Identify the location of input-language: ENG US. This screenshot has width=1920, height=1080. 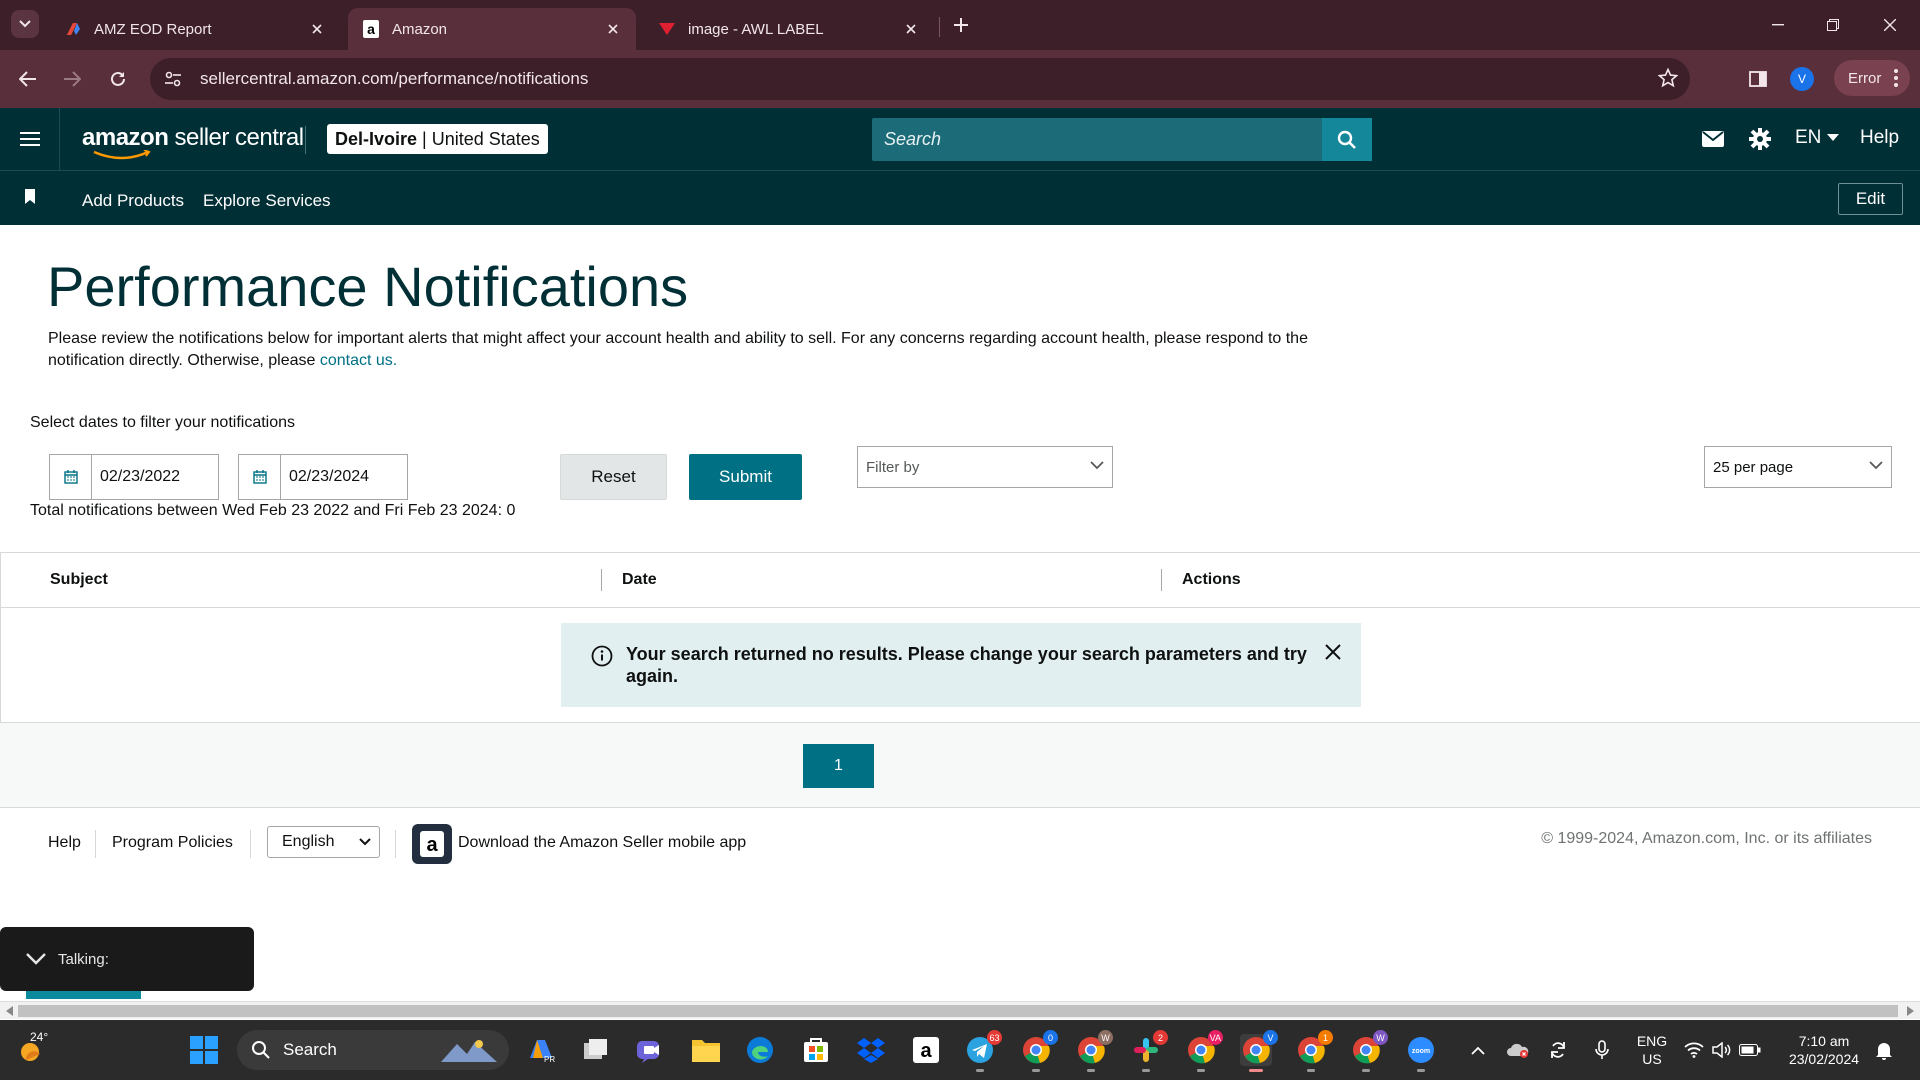
(1652, 1050).